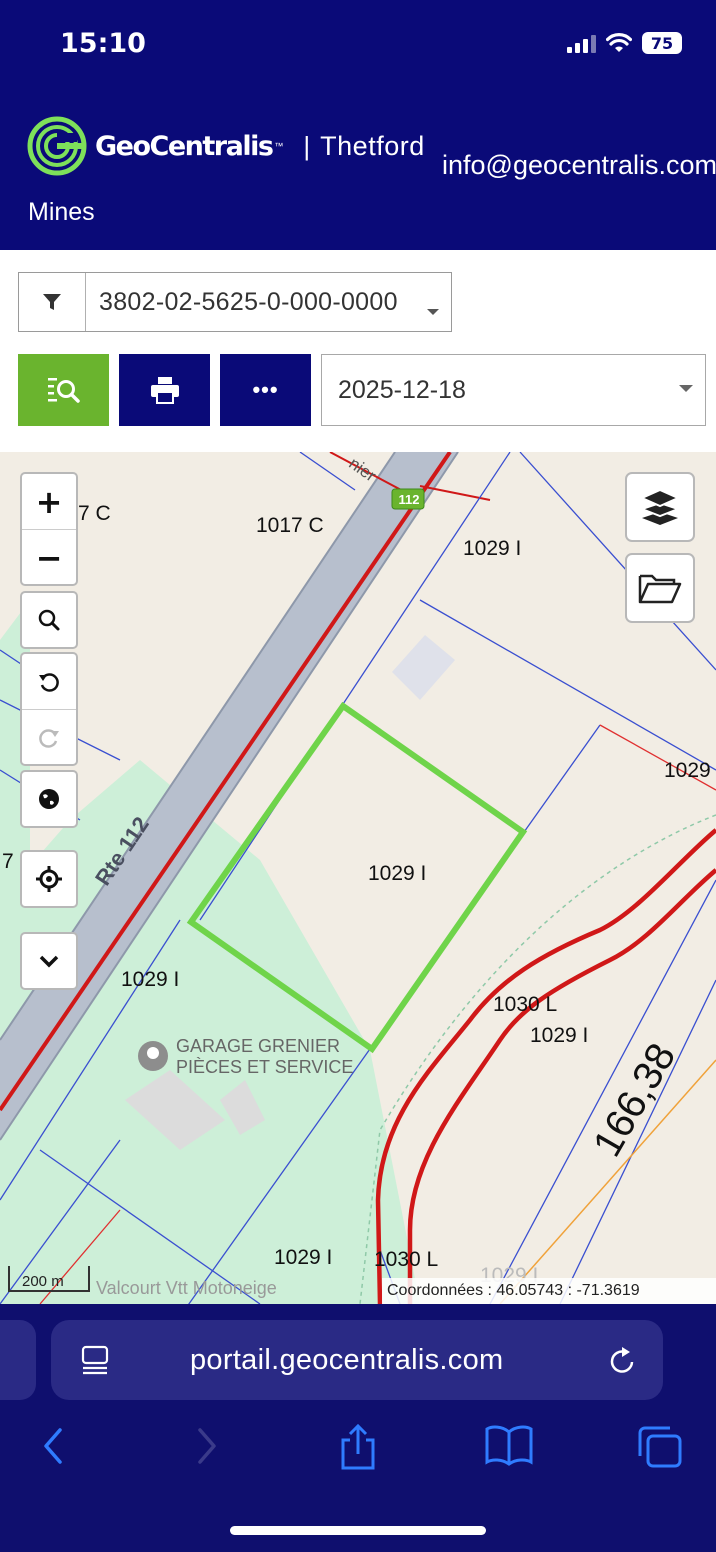 Image resolution: width=716 pixels, height=1552 pixels. I want to click on geocentralis-logo: GeoCentralis ™ | Thetford, so click(226, 146).